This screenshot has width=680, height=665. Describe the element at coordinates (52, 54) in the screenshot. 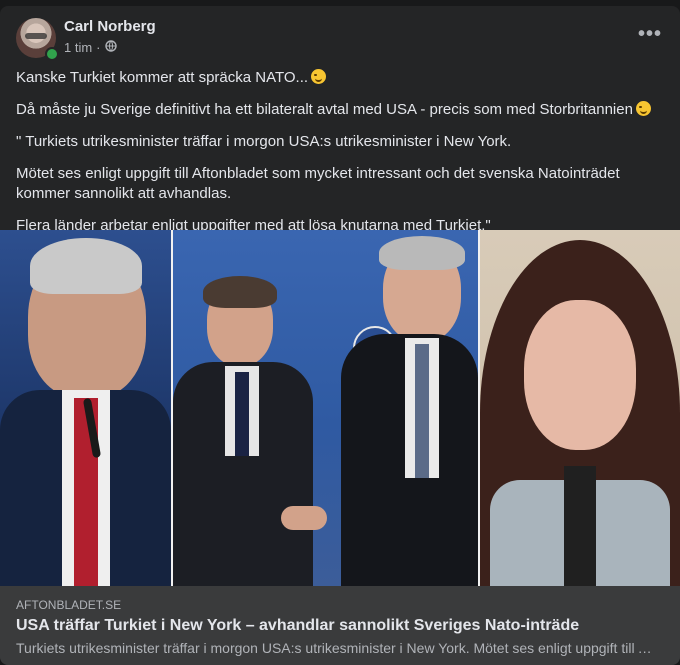

I see `online-status-indicator` at that location.